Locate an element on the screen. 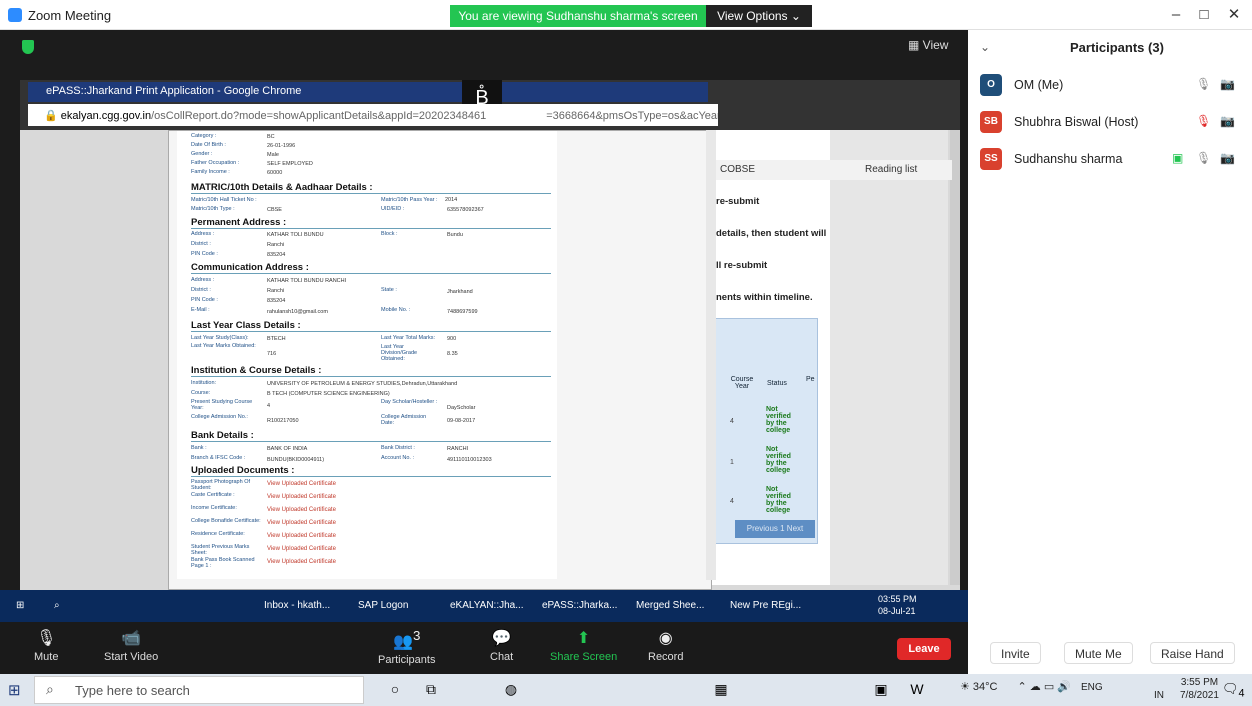 This screenshot has height=706, width=1252. section-permanent-address: Permanent Address : is located at coordinates (371, 223).